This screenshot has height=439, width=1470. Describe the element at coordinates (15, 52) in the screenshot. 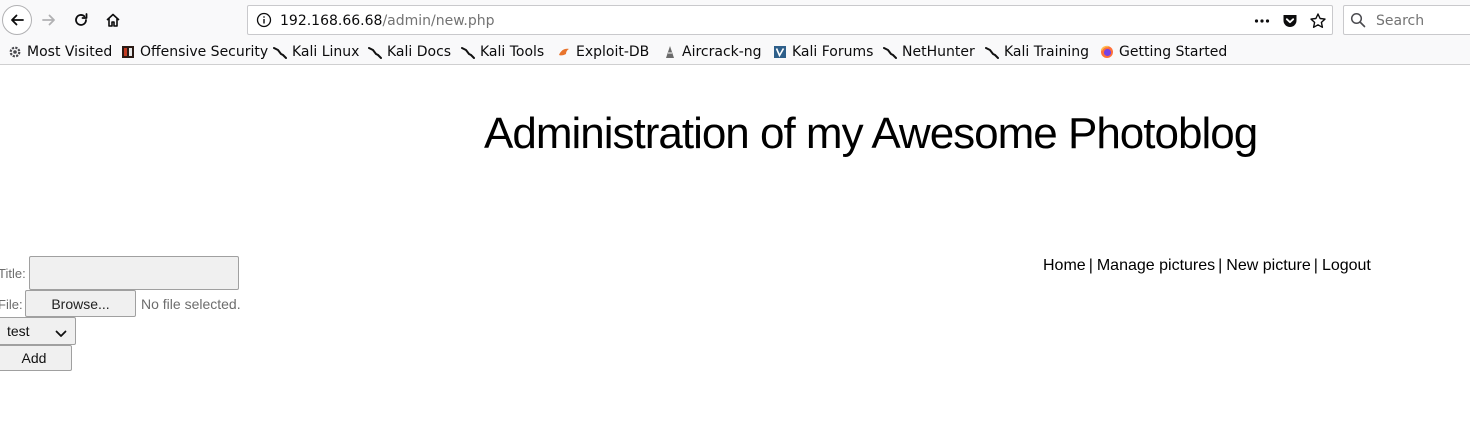

I see `gear-icon` at that location.